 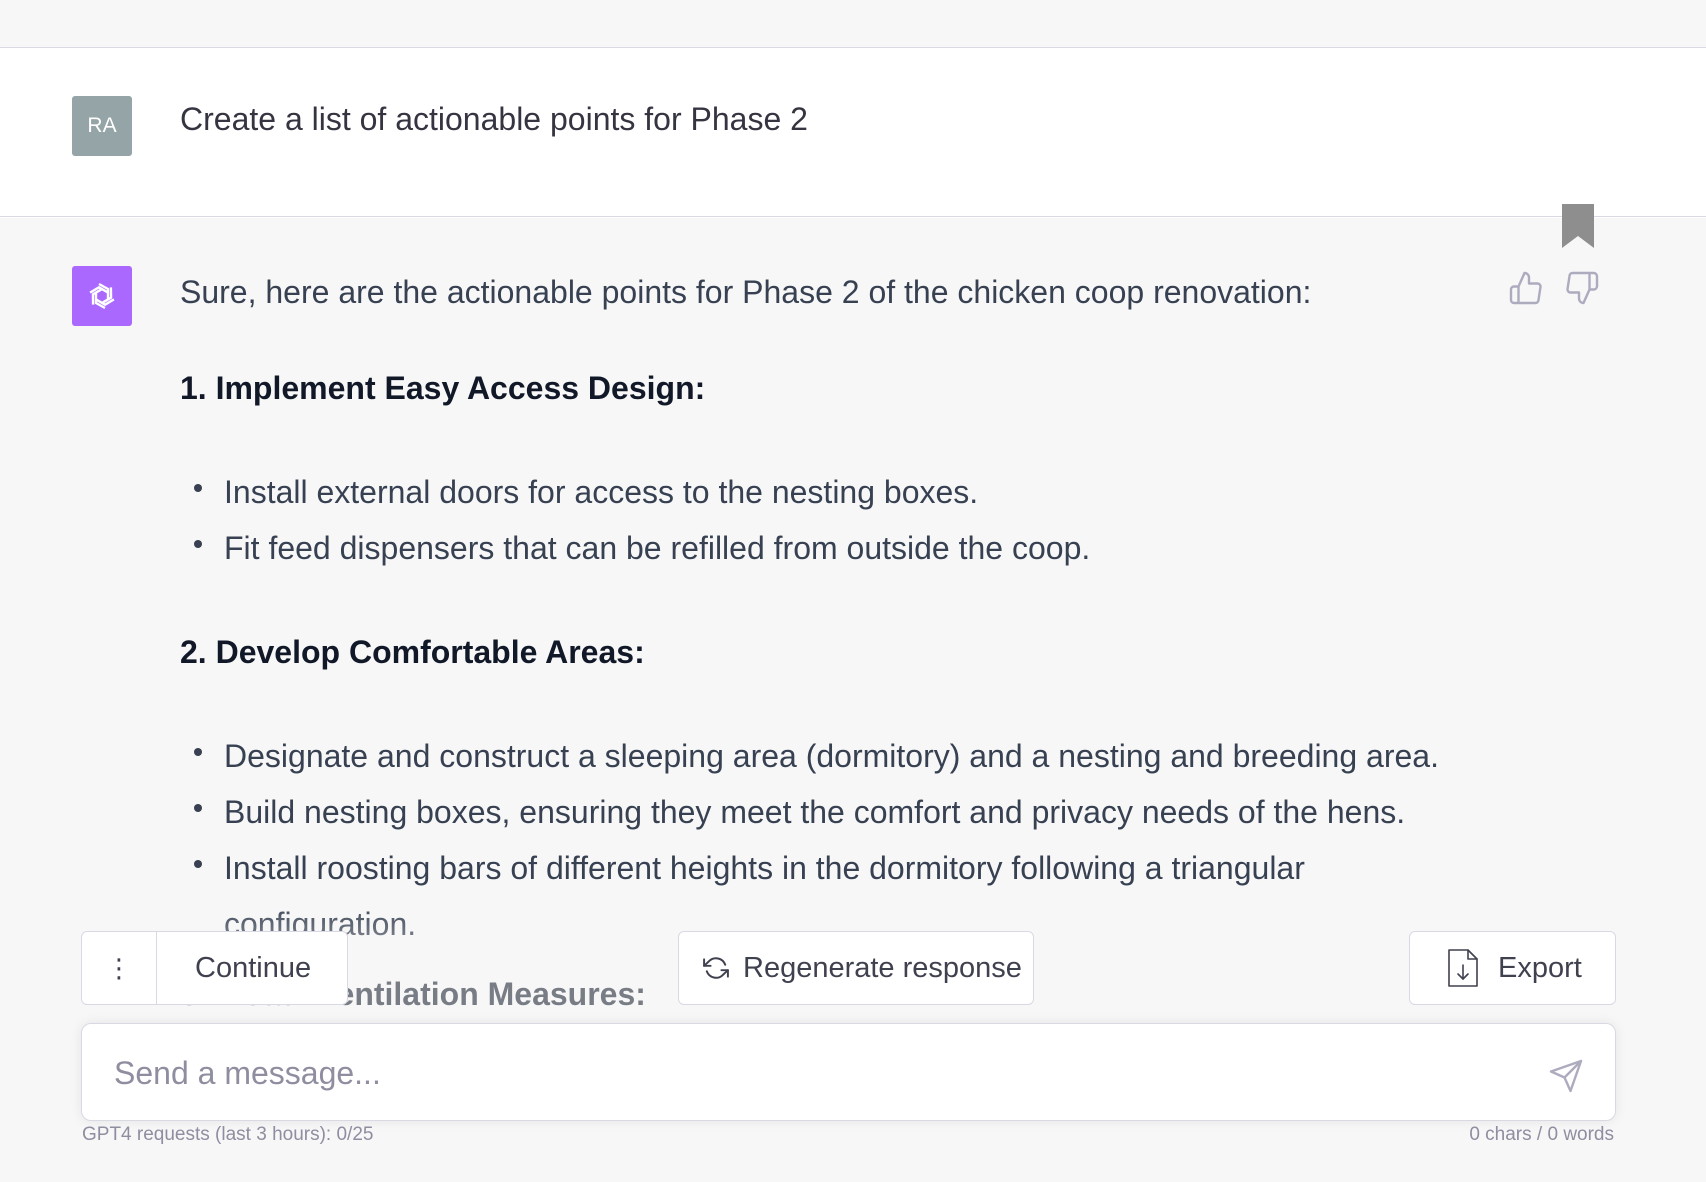 I want to click on openai-logo-icon, so click(x=102, y=296).